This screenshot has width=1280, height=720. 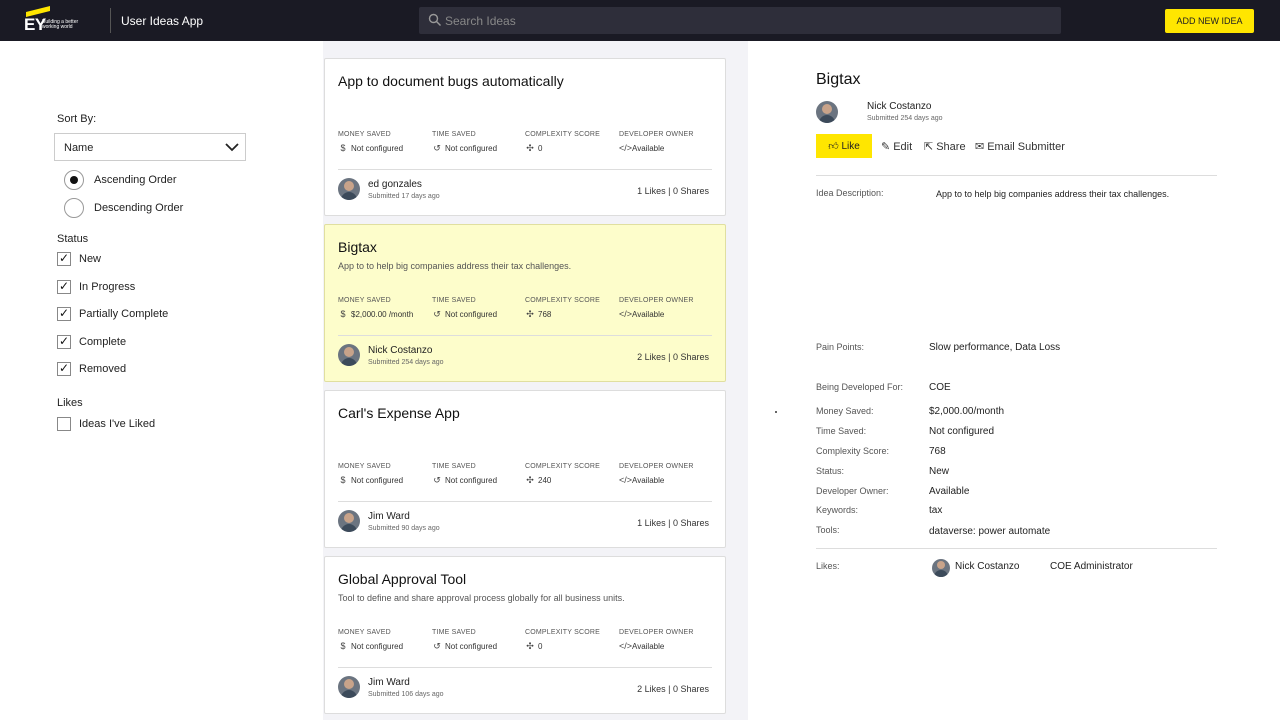 I want to click on likes-shares-count: 2 Likes | 0 Shares, so click(x=673, y=689).